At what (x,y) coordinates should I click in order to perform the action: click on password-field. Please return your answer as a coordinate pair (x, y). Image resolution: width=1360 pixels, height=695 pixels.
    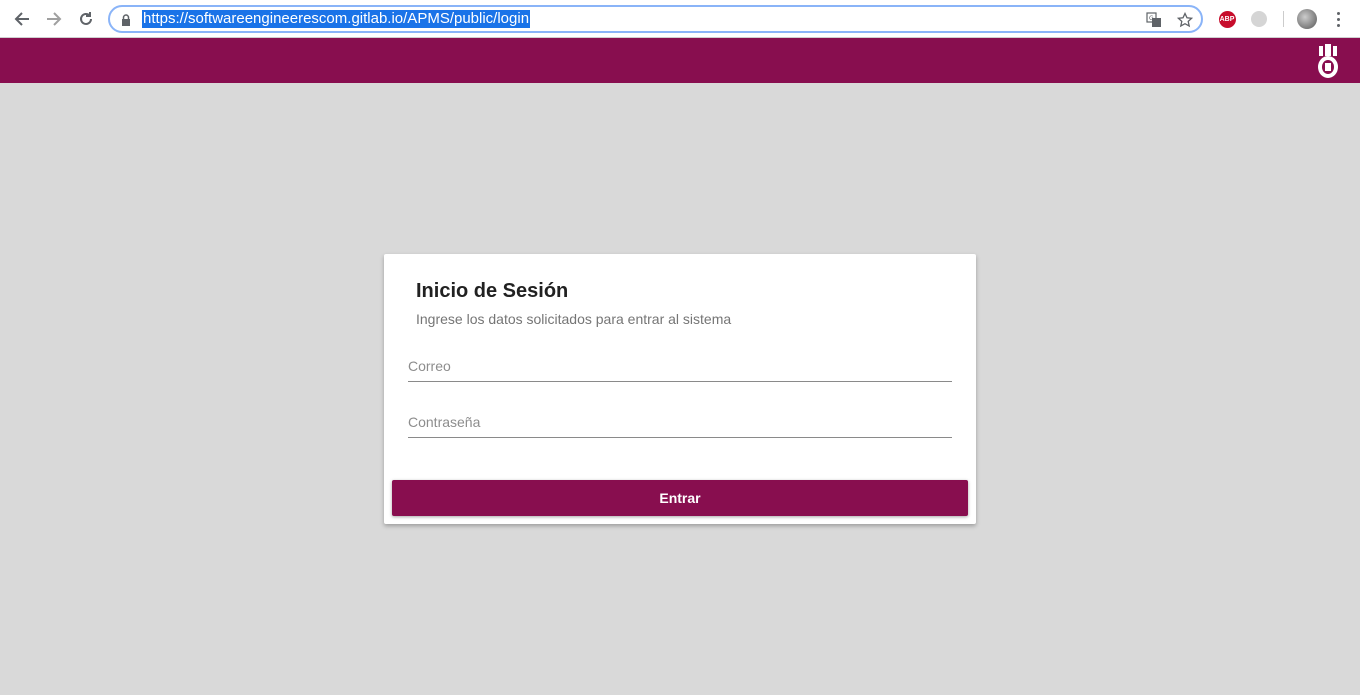
    Looking at the image, I should click on (680, 422).